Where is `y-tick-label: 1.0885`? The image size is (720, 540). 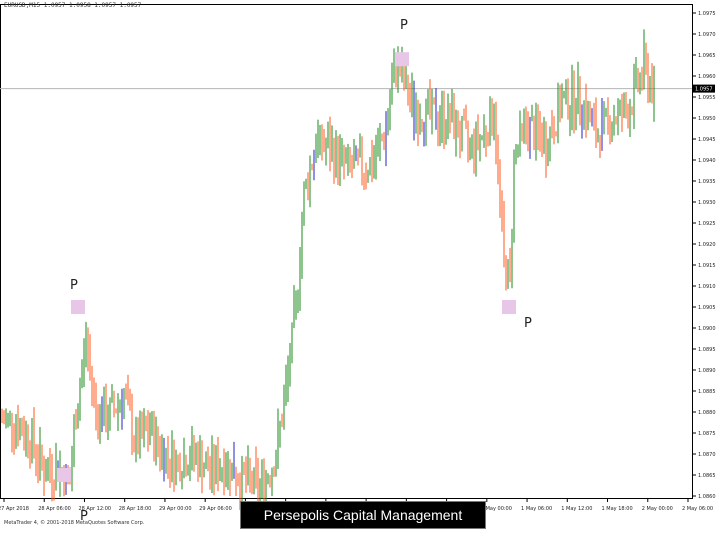 y-tick-label: 1.0885 is located at coordinates (707, 392).